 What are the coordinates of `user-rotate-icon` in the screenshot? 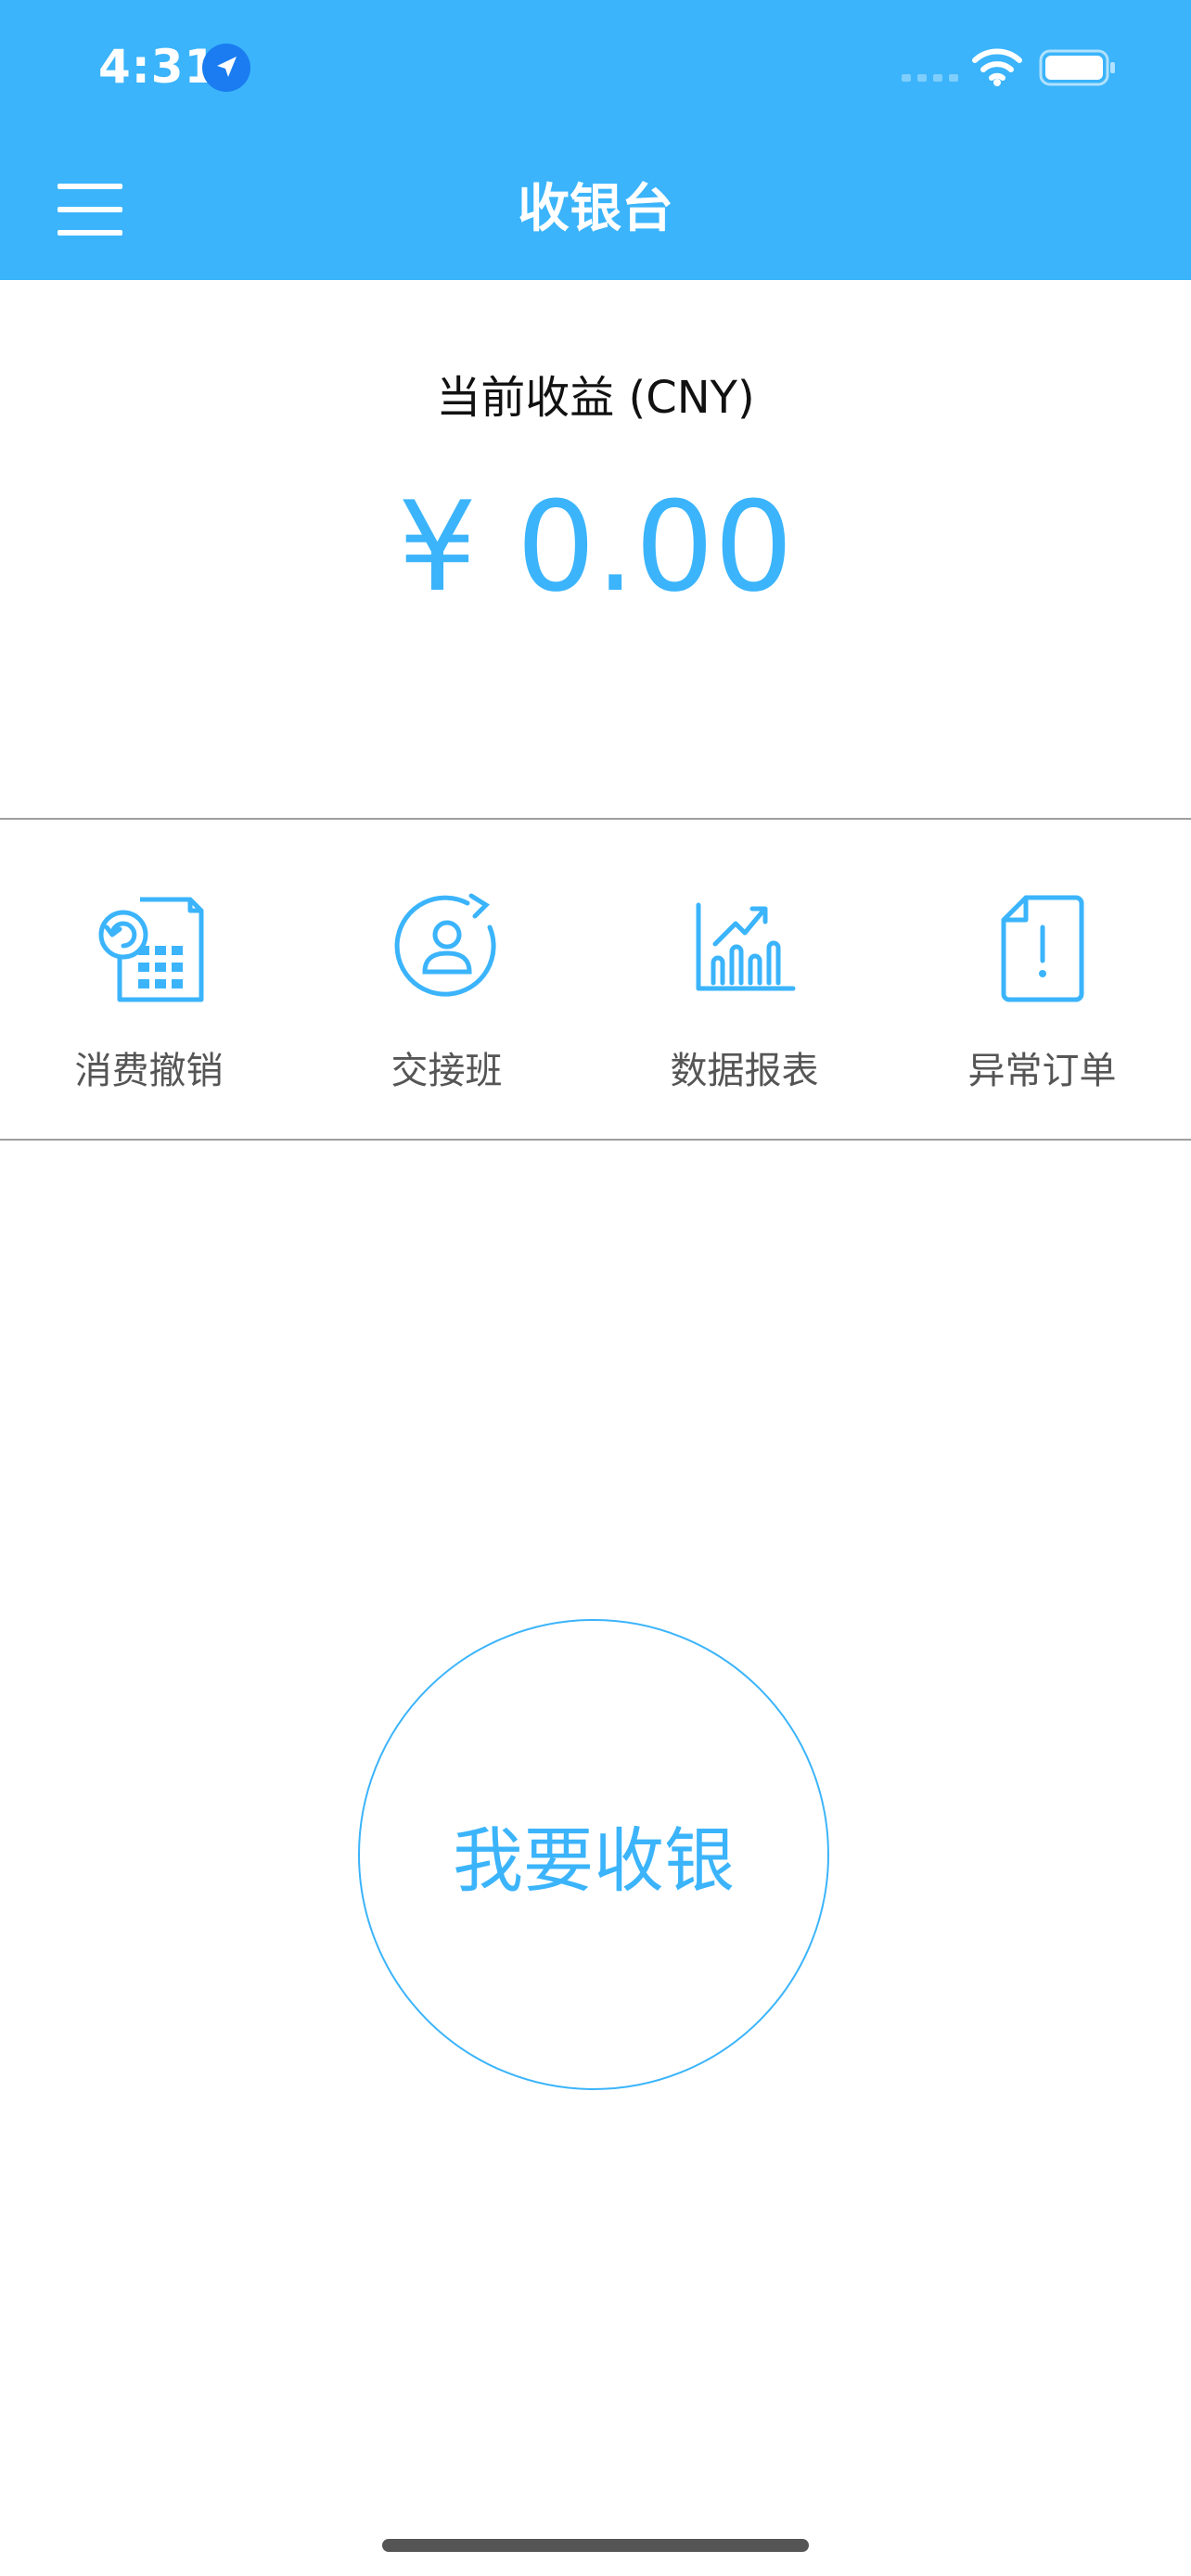 It's located at (445, 945).